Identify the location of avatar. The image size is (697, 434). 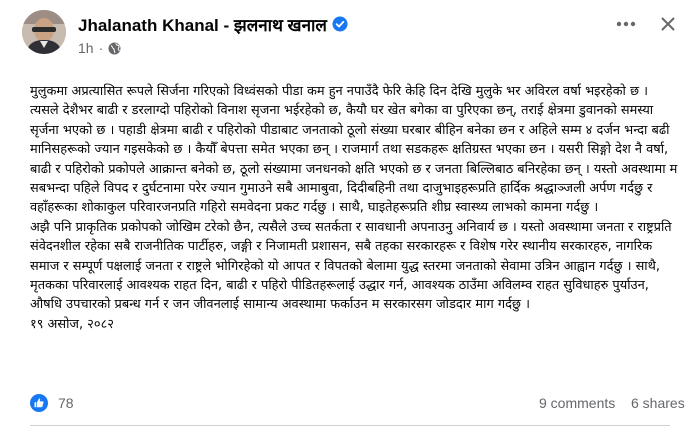
(44, 32).